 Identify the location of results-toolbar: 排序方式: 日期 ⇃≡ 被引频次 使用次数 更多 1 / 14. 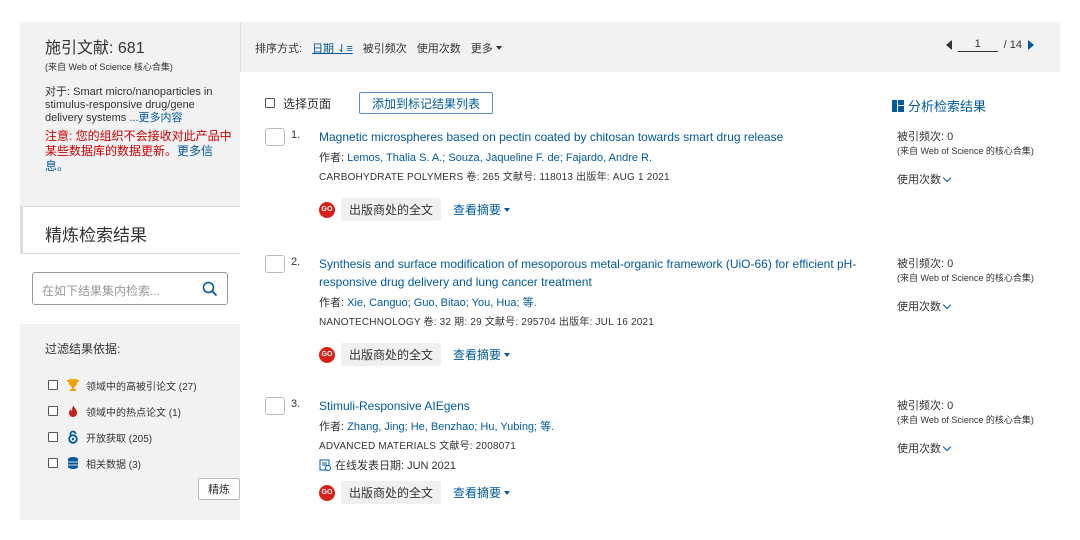
(650, 47).